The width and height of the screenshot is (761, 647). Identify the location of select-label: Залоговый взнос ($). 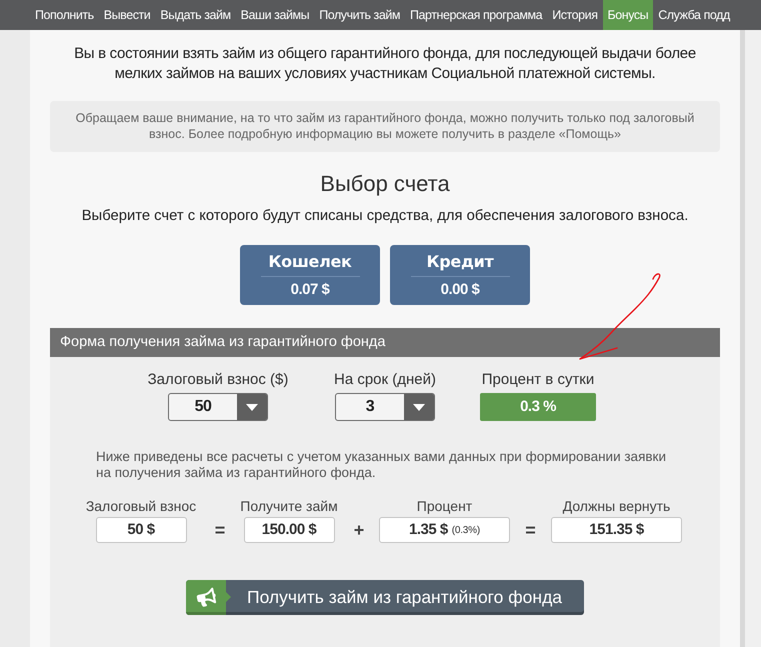
(218, 380).